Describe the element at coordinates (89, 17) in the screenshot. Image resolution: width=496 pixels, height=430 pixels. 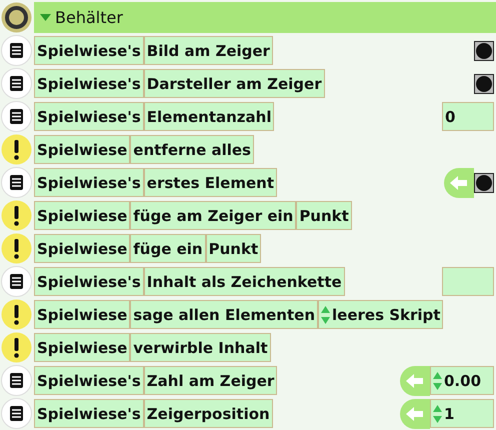
I see `category-label: Behälter` at that location.